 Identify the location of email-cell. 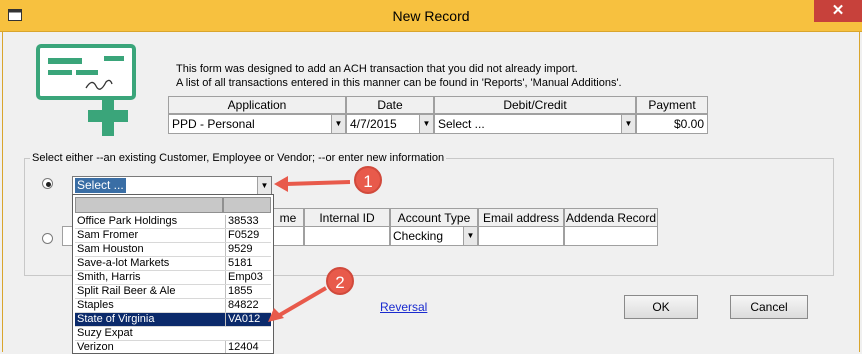
(521, 236).